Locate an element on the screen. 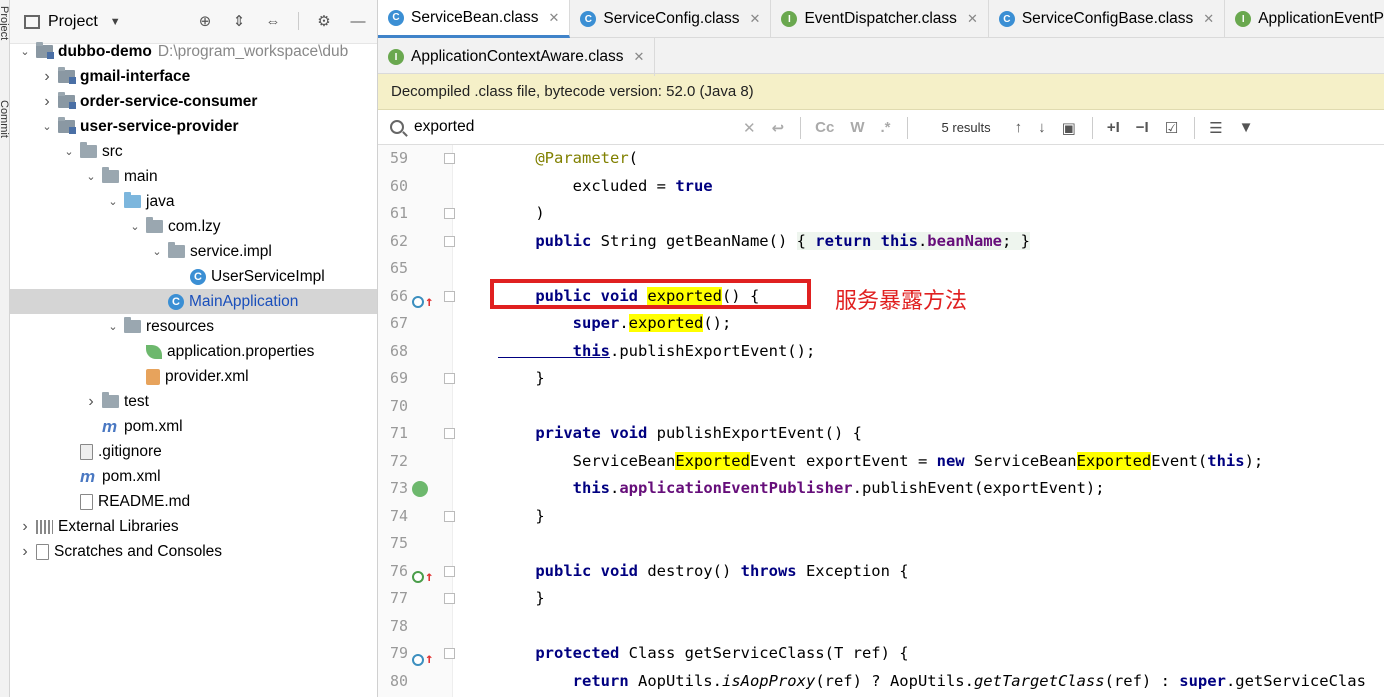 The image size is (1384, 697). tree-item: C UserServiceImpl is located at coordinates (193, 276).